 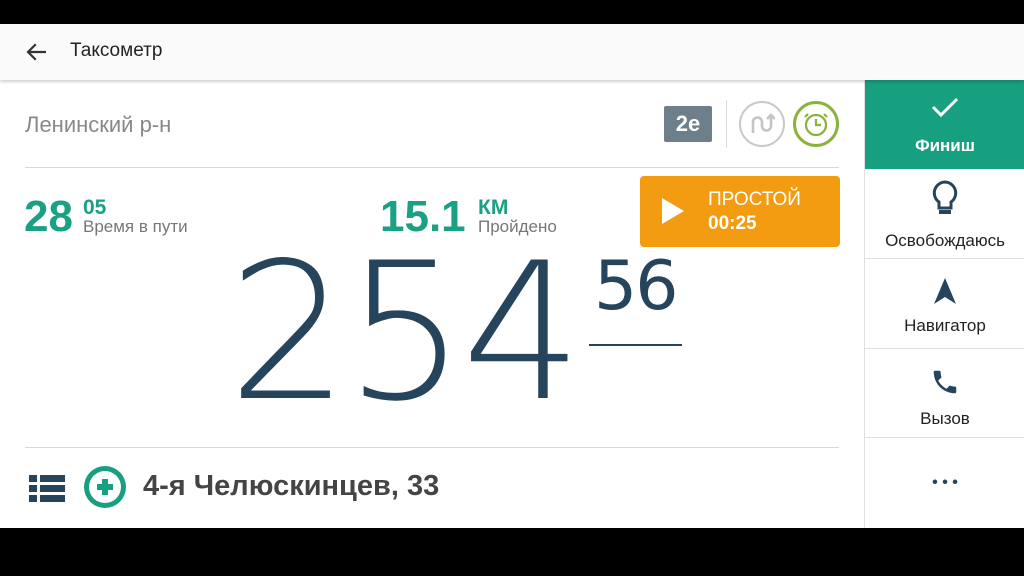 I want to click on divider, so click(x=726, y=124).